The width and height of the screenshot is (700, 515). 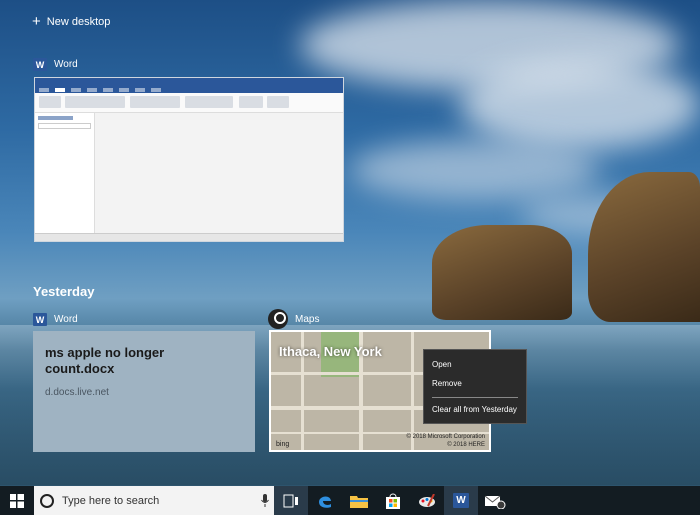 I want to click on search-placeholder: Type here to search, so click(x=111, y=500).